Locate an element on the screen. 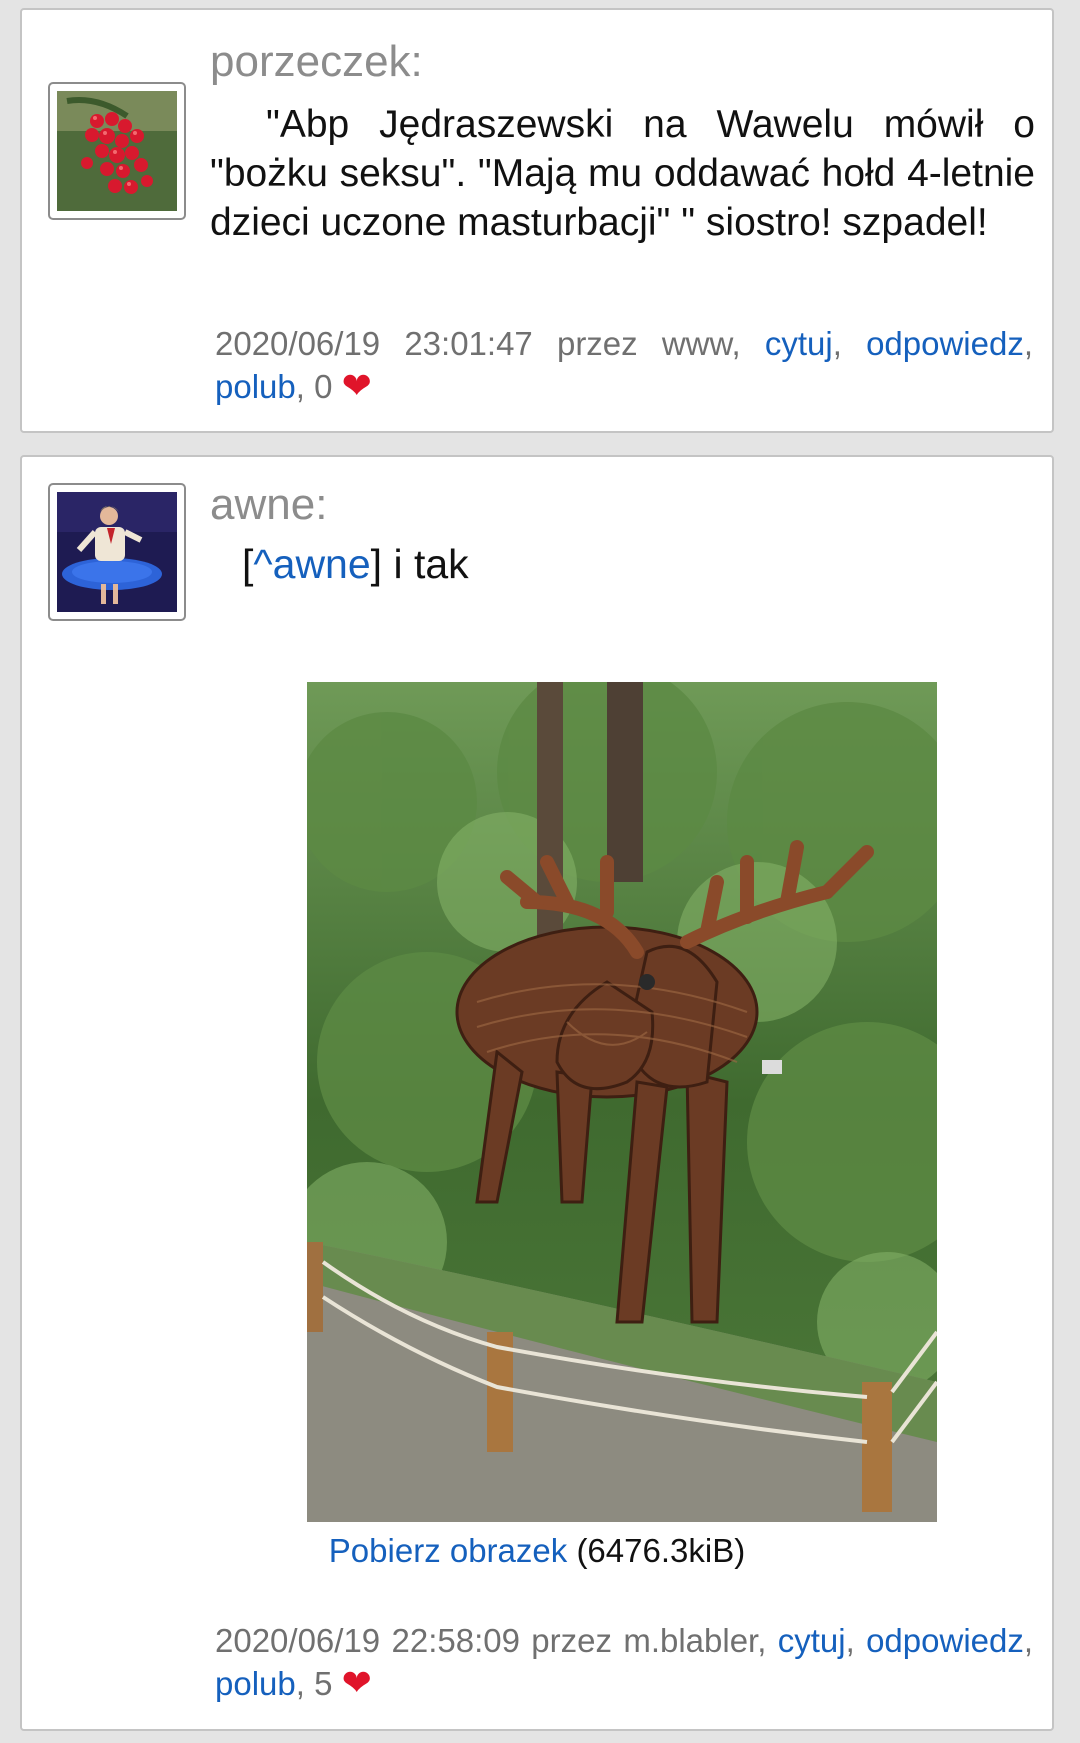 Image resolution: width=1080 pixels, height=1743 pixels. post-time: 22:58:09 is located at coordinates (455, 1640).